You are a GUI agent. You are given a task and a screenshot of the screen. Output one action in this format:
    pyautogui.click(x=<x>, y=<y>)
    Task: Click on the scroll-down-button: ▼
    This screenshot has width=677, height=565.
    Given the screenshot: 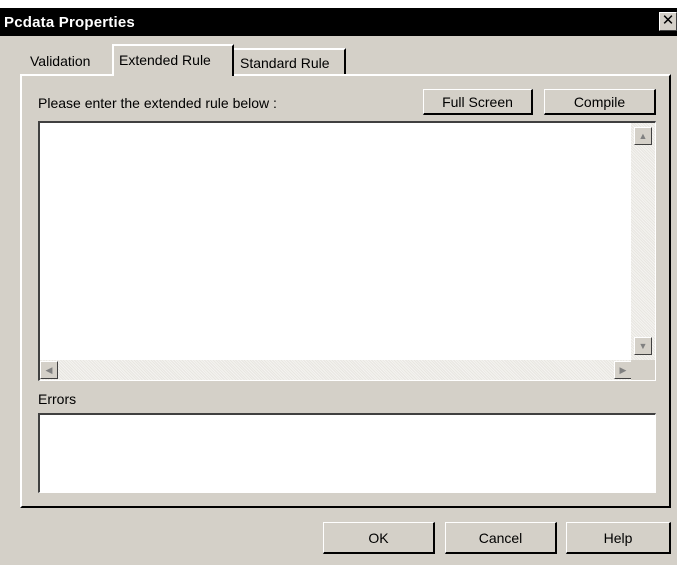 What is the action you would take?
    pyautogui.click(x=643, y=346)
    